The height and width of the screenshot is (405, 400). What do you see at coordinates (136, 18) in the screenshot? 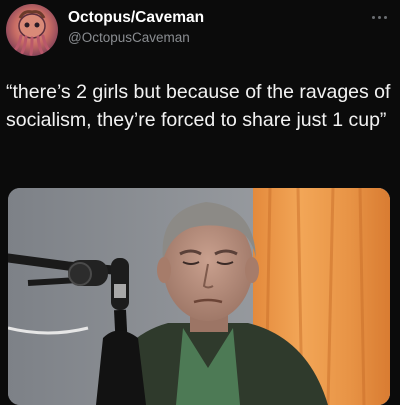
I see `author-name: Octopus/Caveman` at bounding box center [136, 18].